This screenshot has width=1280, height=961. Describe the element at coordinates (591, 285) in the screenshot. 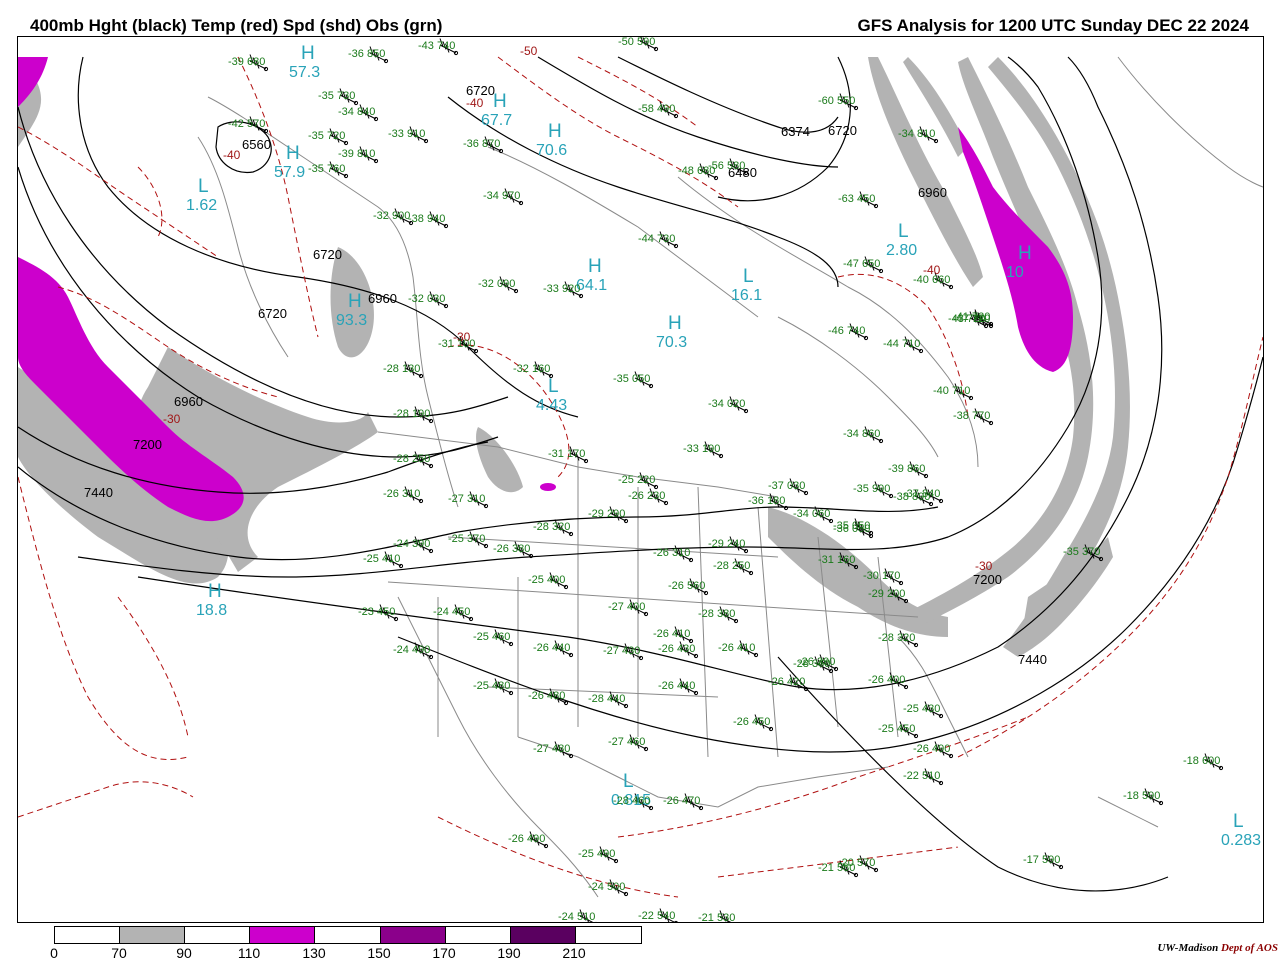

I see `pressure-center-value: 64.1` at that location.